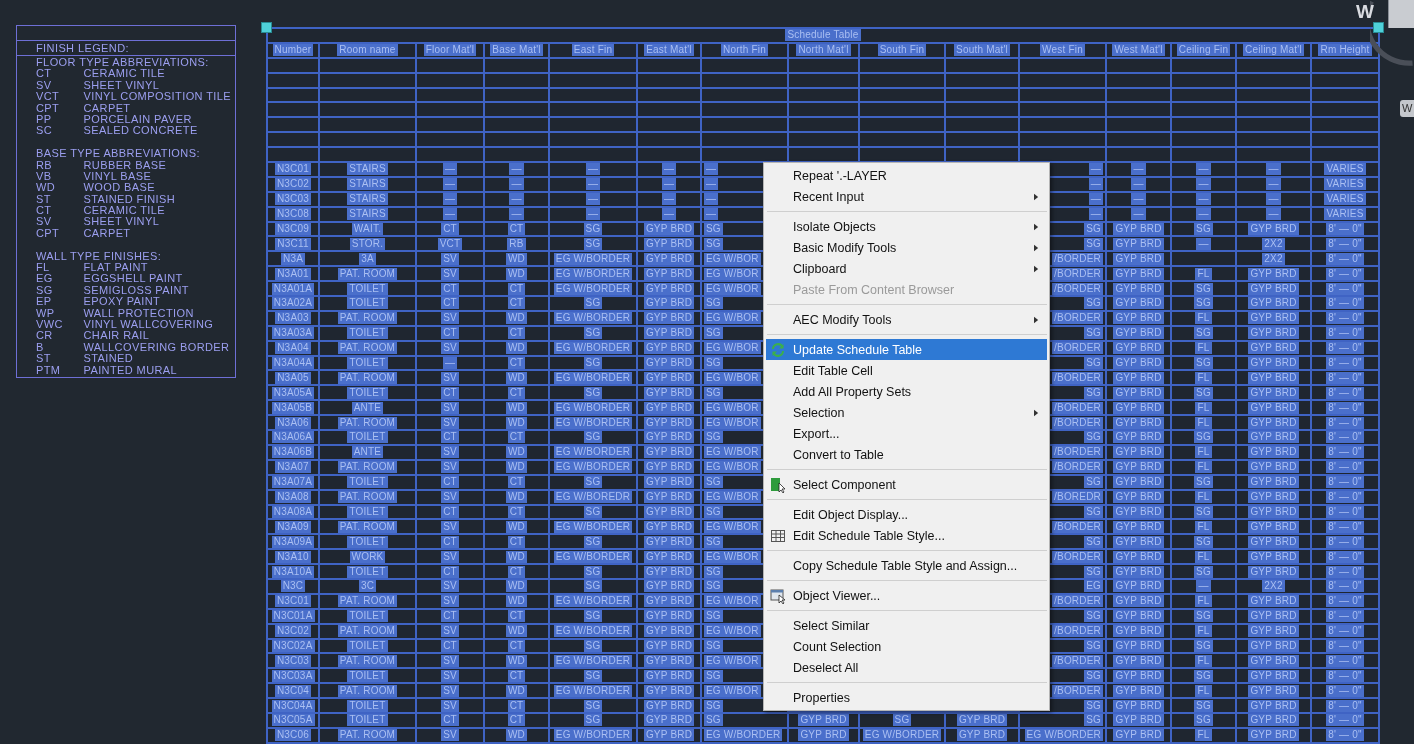 The image size is (1414, 744). I want to click on table-cell: N3A10A, so click(293, 571).